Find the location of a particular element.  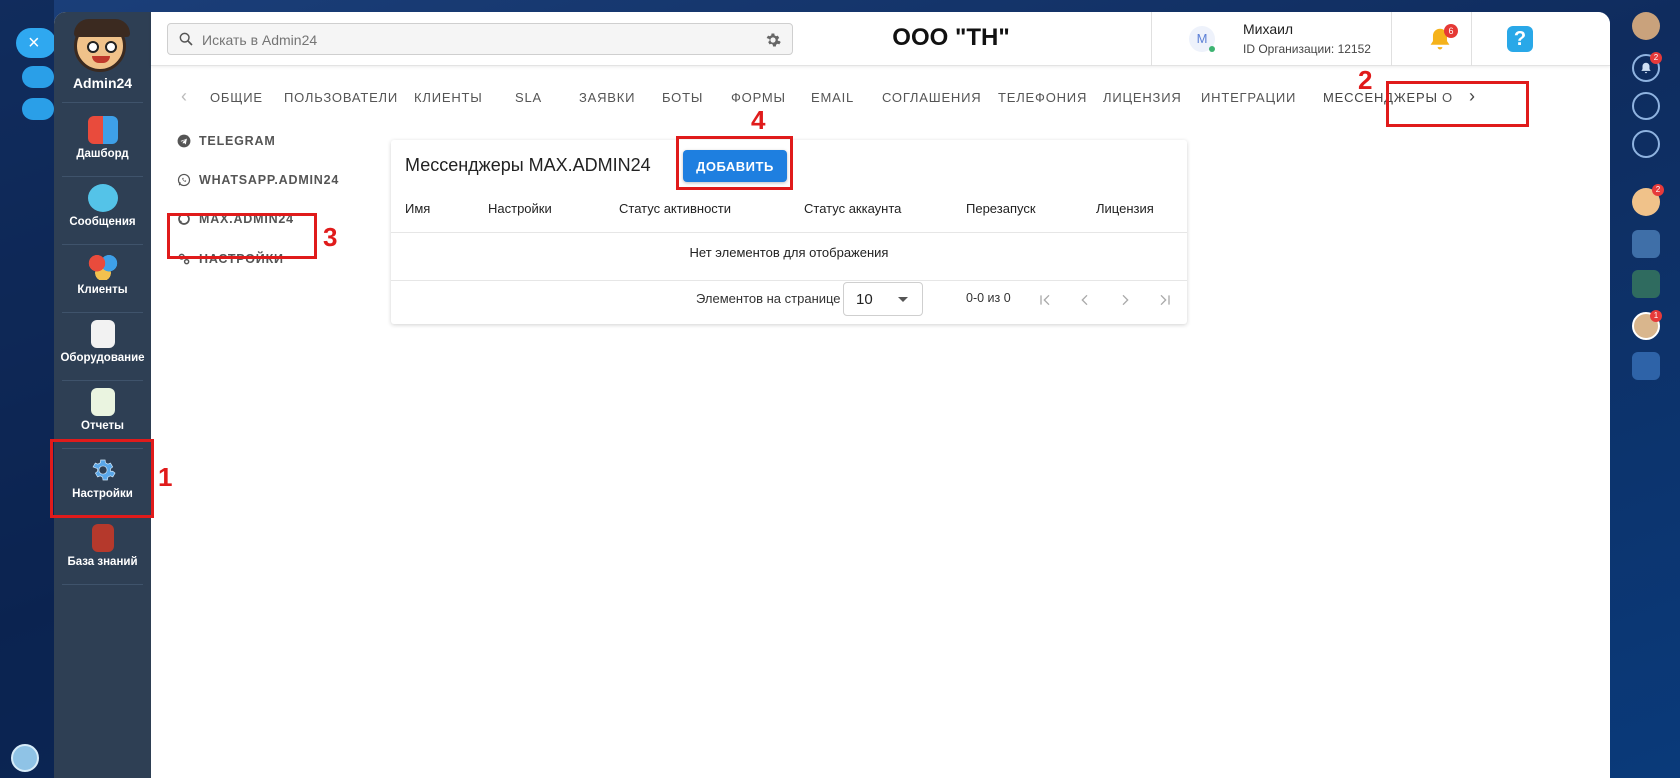

tab-users: ПОЛЬЗОВАТЕЛИ is located at coordinates (341, 97).